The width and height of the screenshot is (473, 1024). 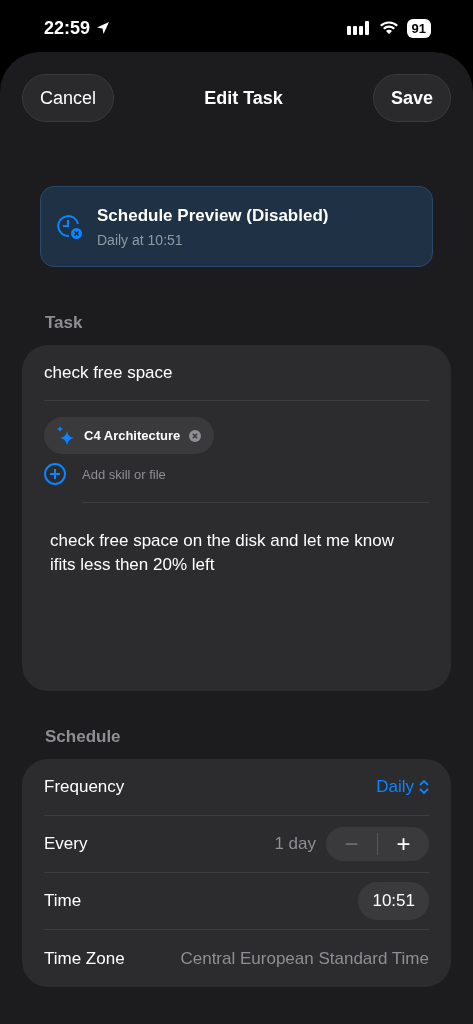 What do you see at coordinates (84, 958) in the screenshot?
I see `row-label: Time Zone` at bounding box center [84, 958].